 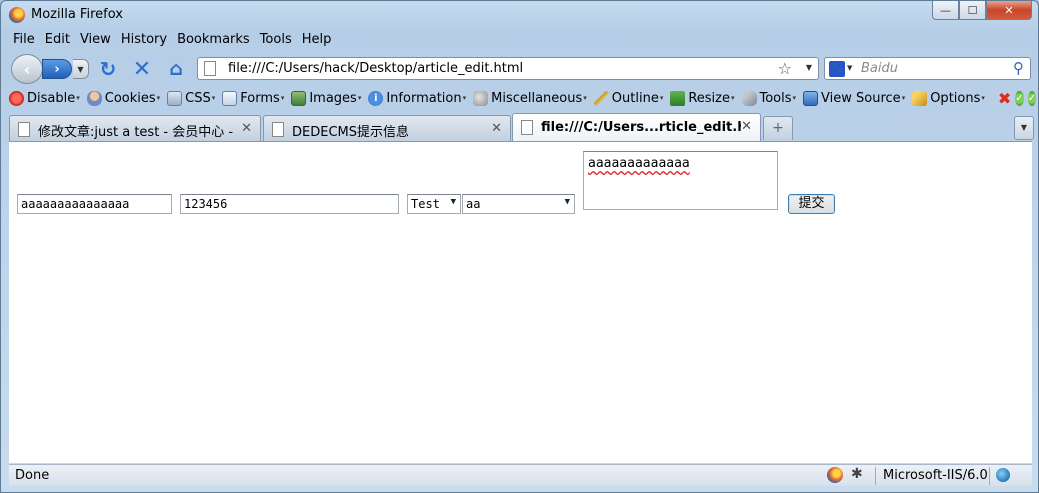 I want to click on miscellaneous-icon, so click(x=481, y=98).